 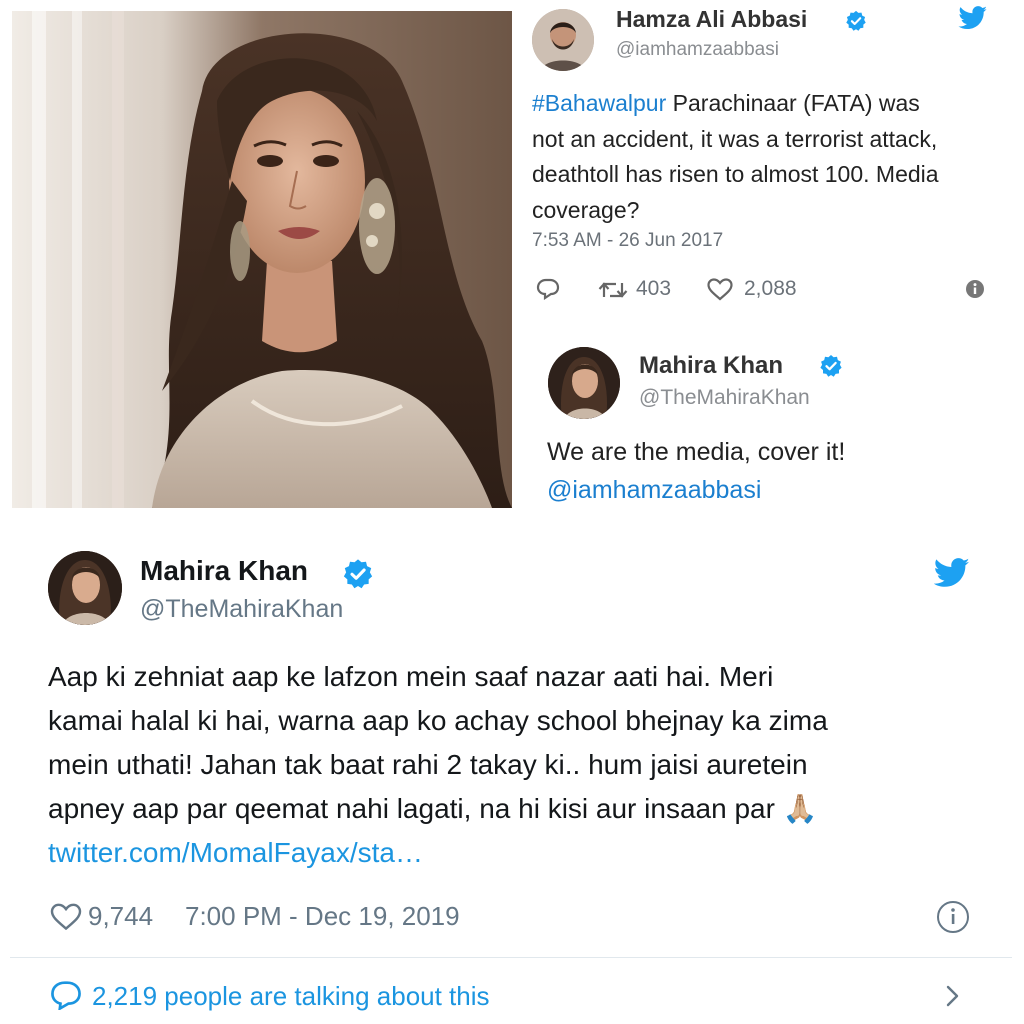 I want to click on avatar-mahira-reply-image, so click(x=584, y=383).